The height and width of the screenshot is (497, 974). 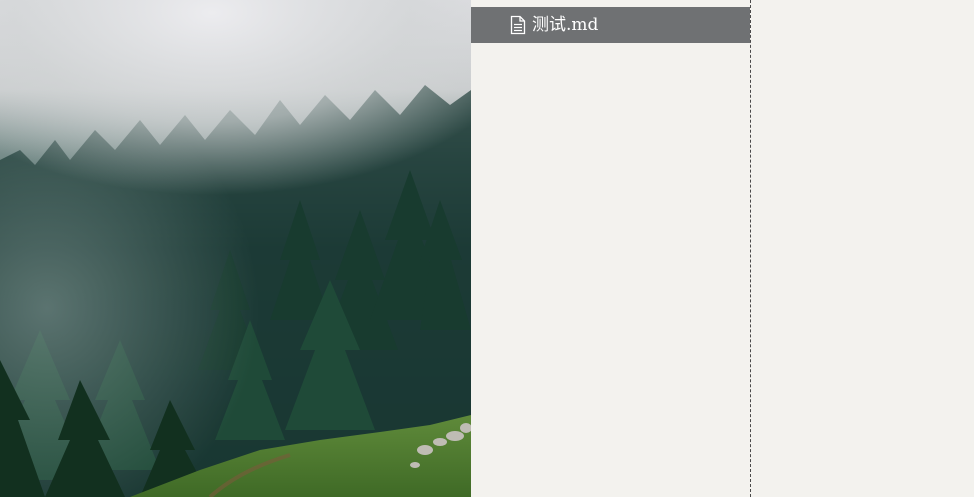 What do you see at coordinates (610, 3) in the screenshot?
I see `sidebar-header-strip` at bounding box center [610, 3].